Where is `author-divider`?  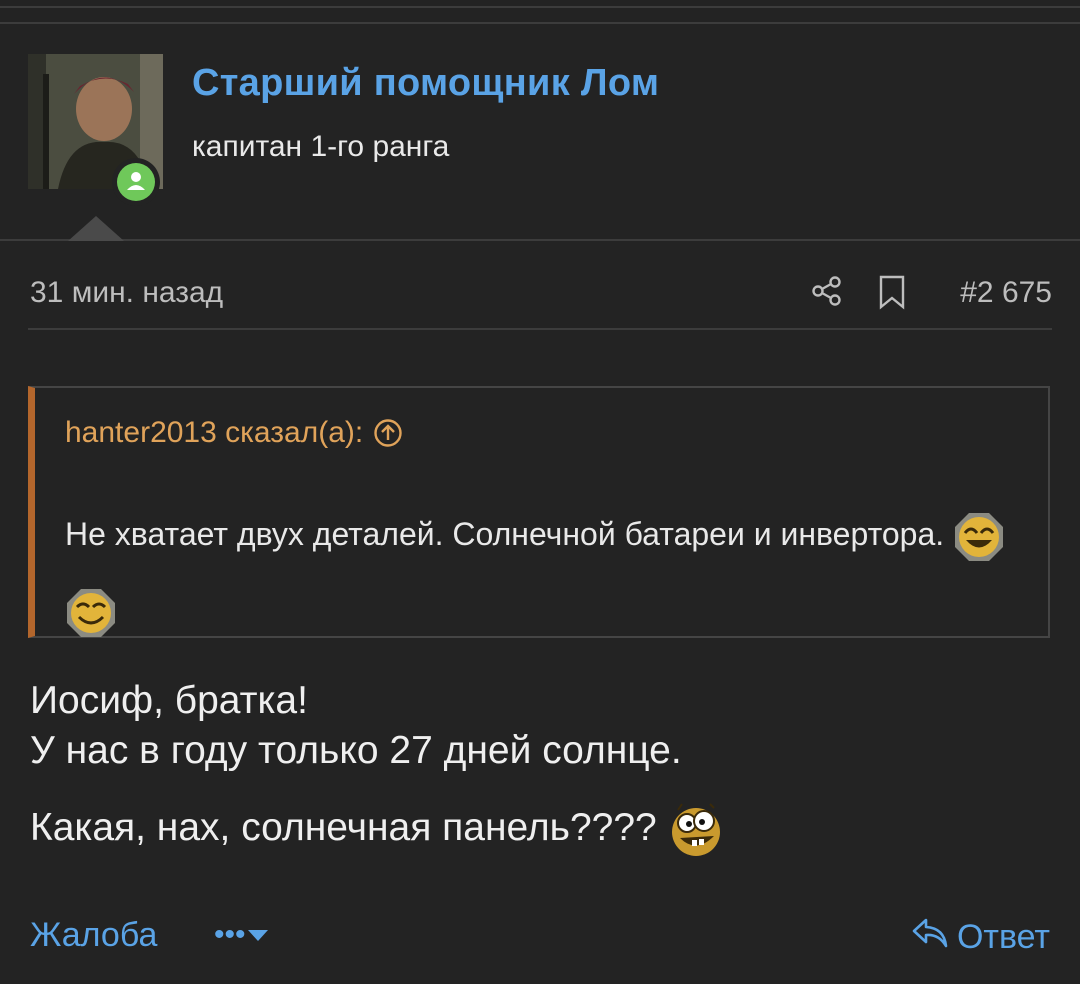 author-divider is located at coordinates (540, 240).